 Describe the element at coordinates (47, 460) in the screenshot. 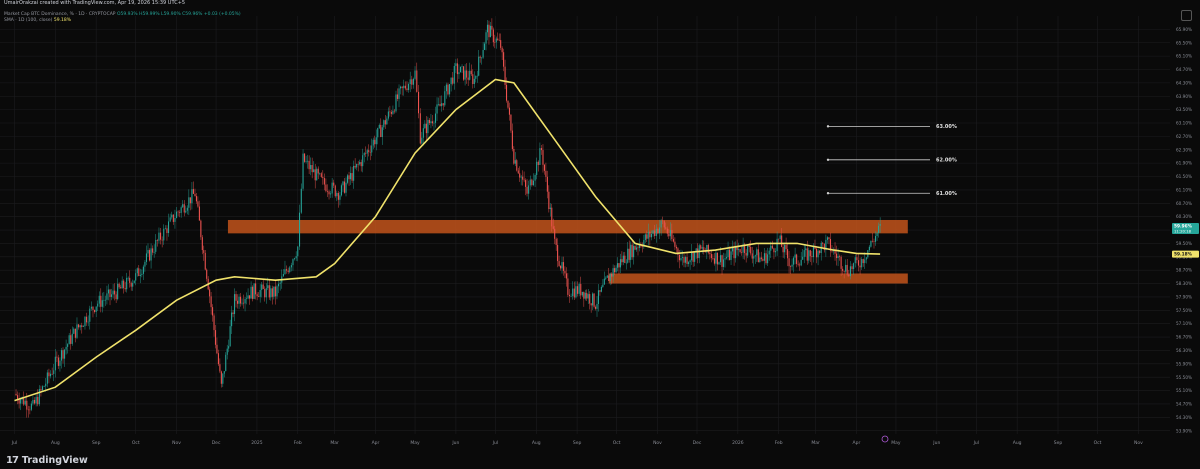

I see `tradingview-logo: 17 TradingView` at that location.